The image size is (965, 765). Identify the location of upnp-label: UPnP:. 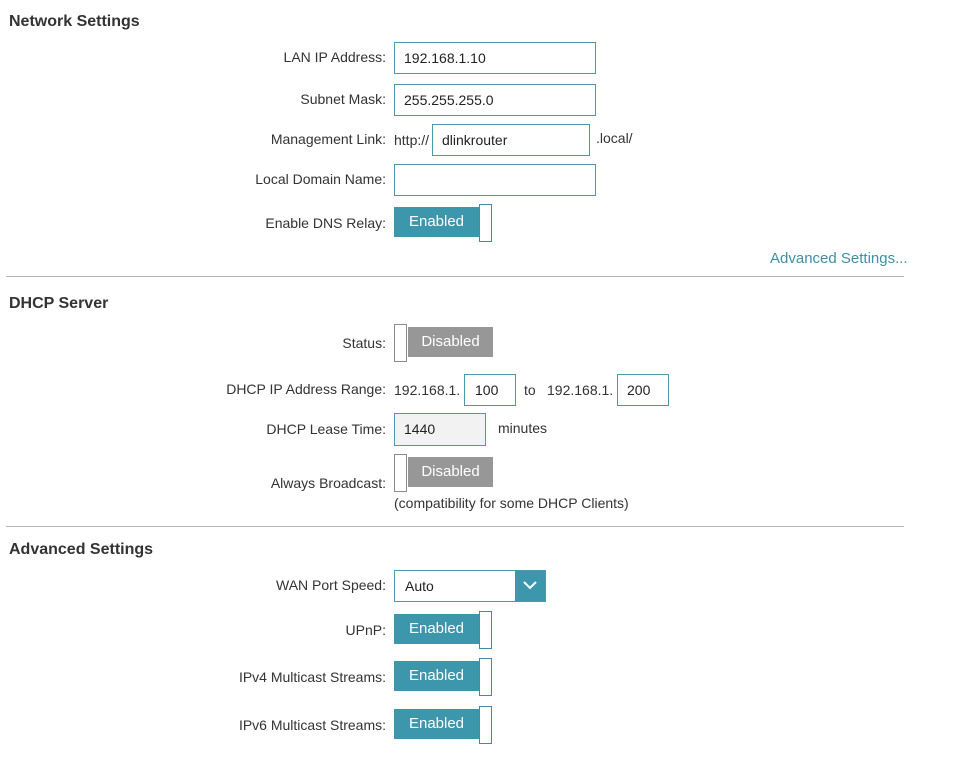
(365, 630).